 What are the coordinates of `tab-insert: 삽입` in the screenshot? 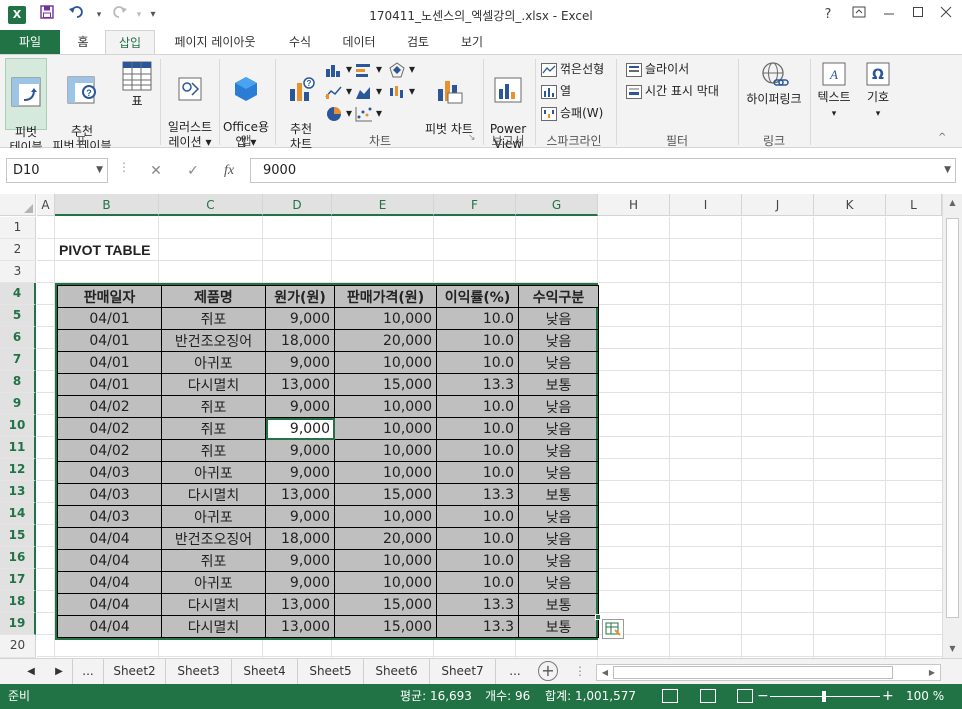 It's located at (130, 42).